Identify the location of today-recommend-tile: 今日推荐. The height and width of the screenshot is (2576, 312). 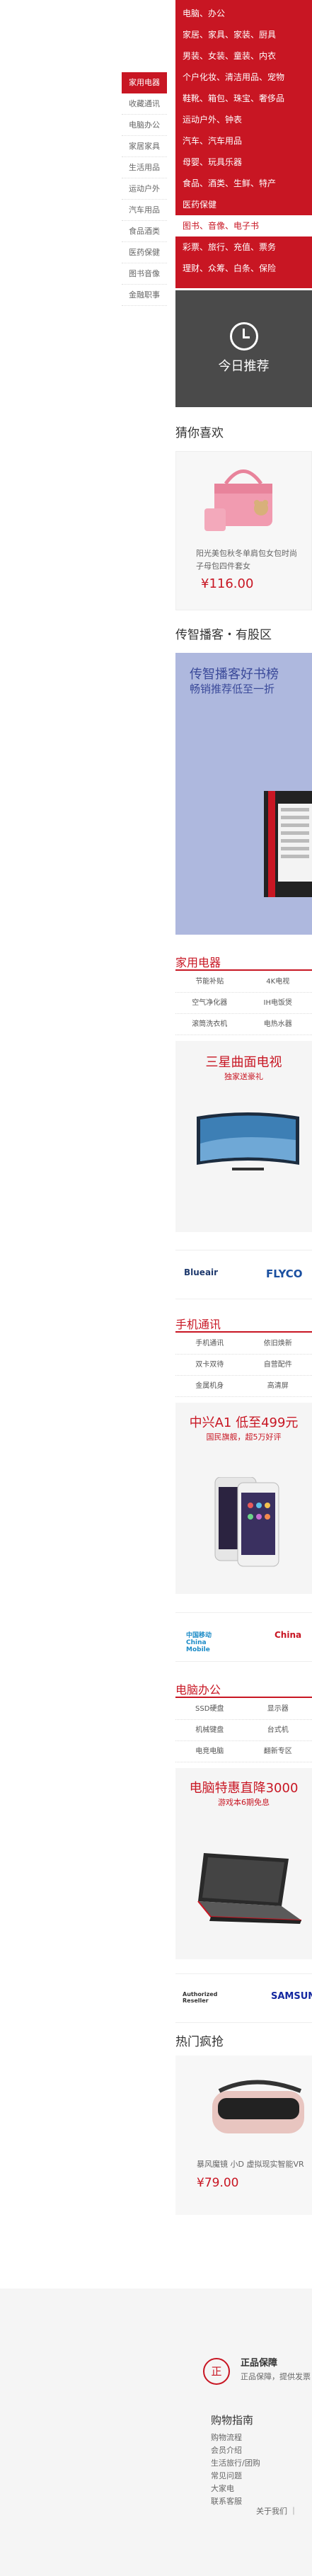
(244, 348).